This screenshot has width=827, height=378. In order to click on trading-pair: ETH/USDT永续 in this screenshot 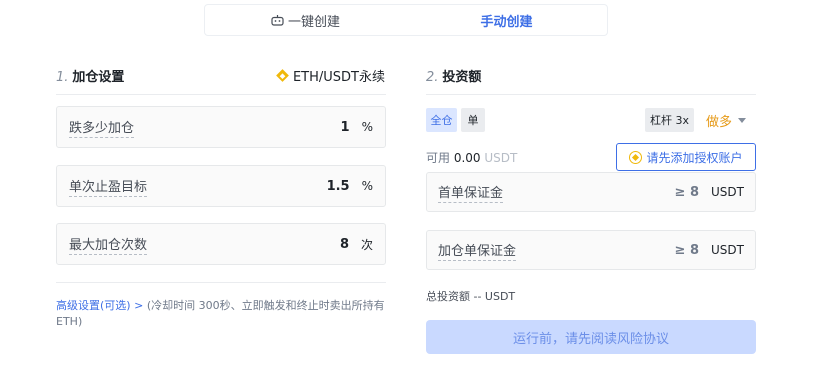, I will do `click(330, 75)`.